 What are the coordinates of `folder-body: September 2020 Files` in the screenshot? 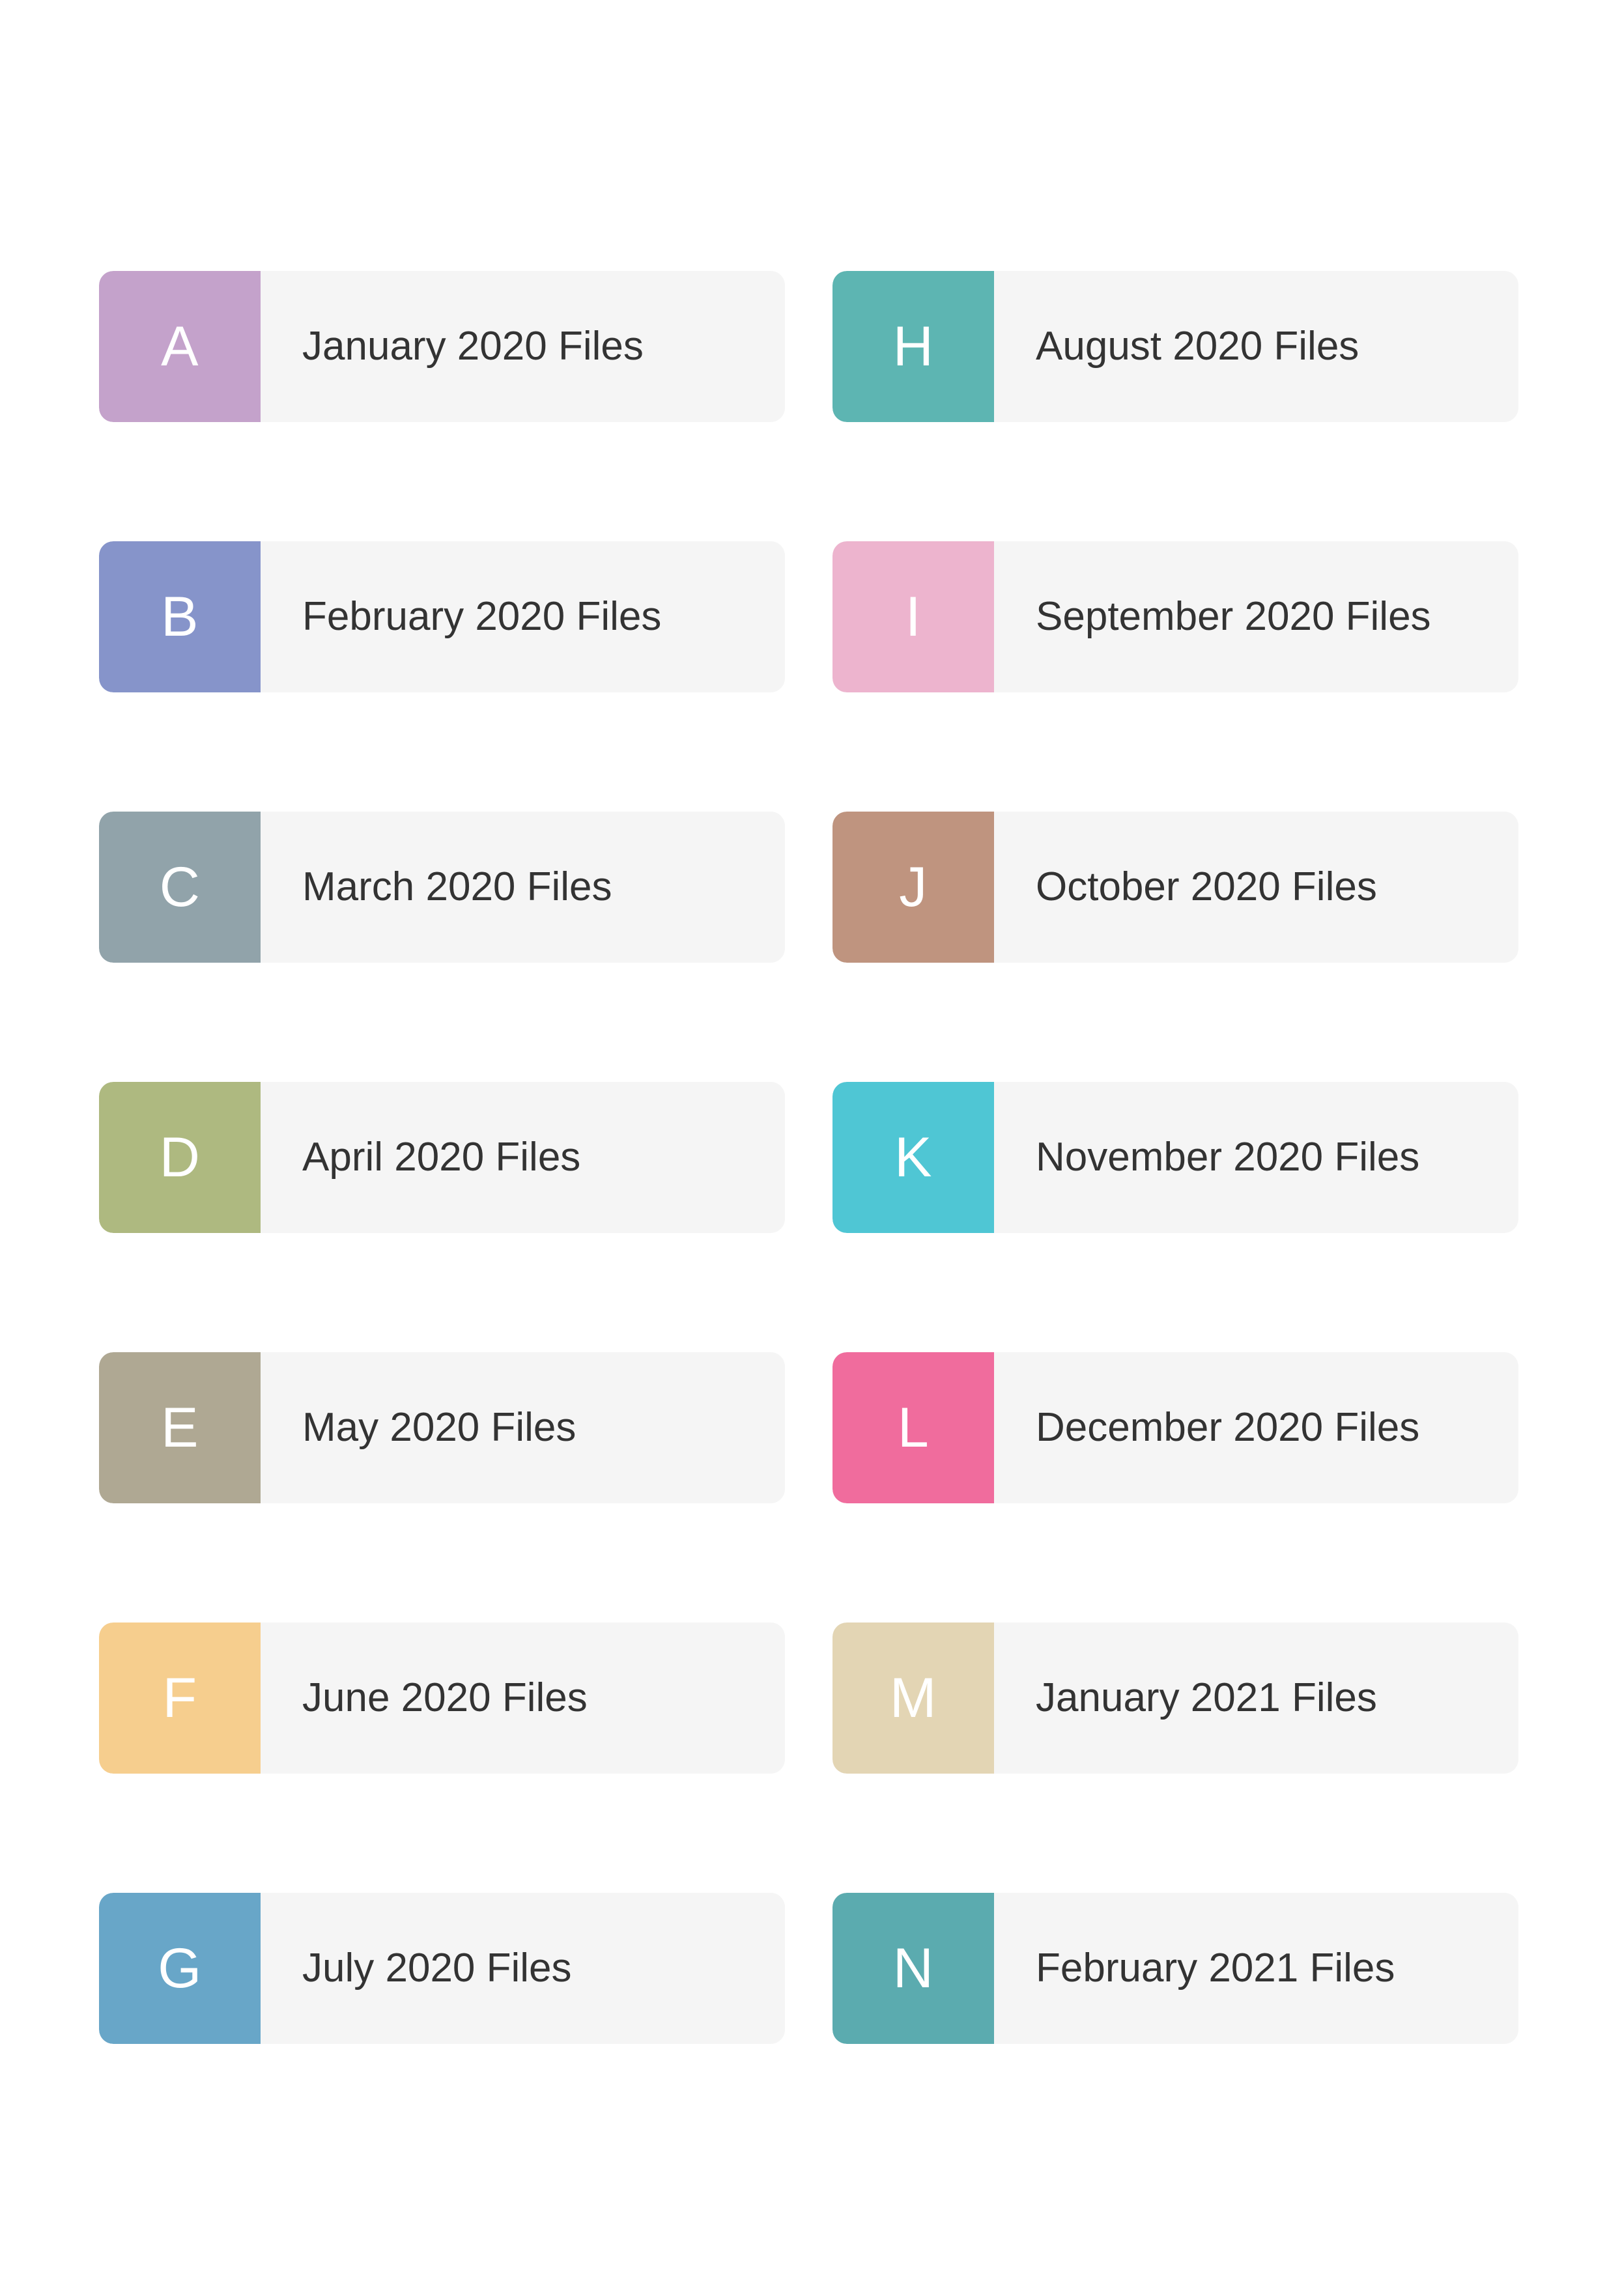 It's located at (1256, 616).